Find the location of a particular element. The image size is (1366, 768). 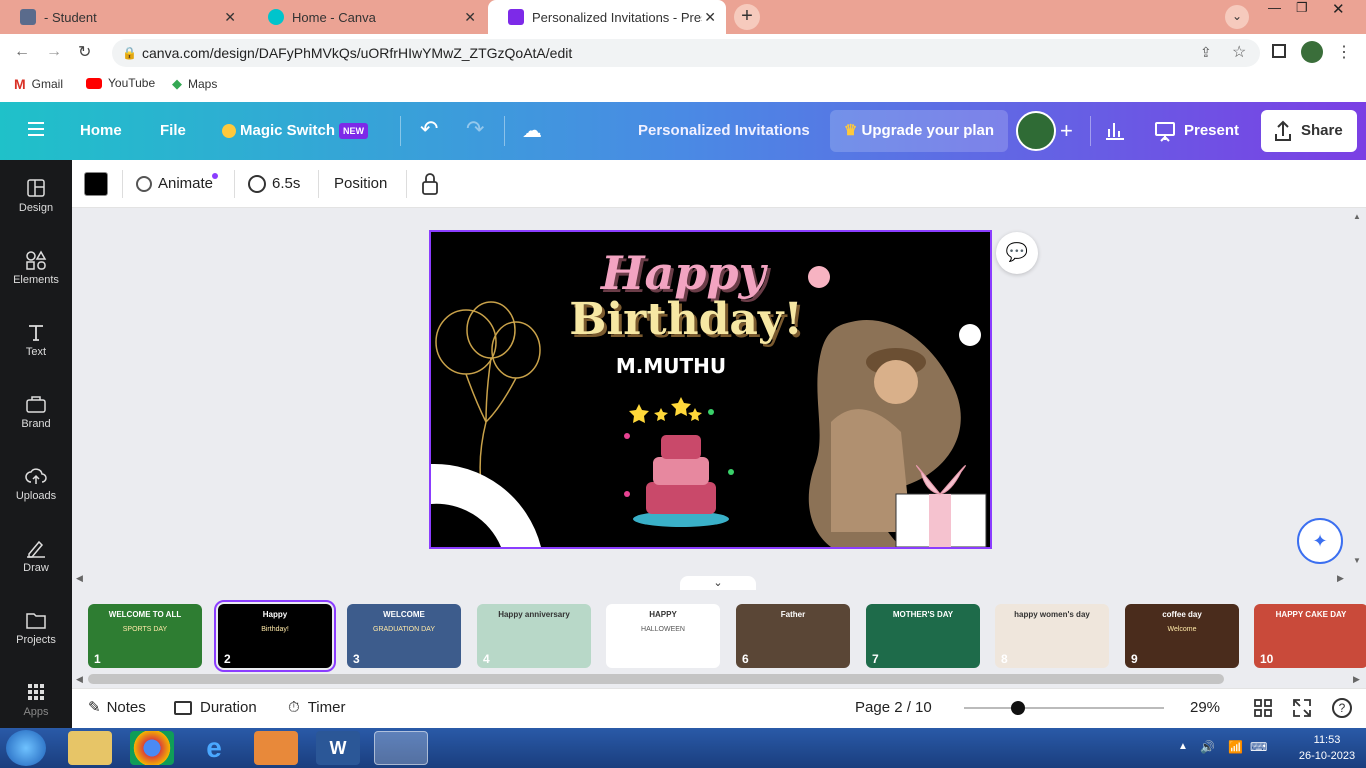

grid-view-icon is located at coordinates (1263, 710).